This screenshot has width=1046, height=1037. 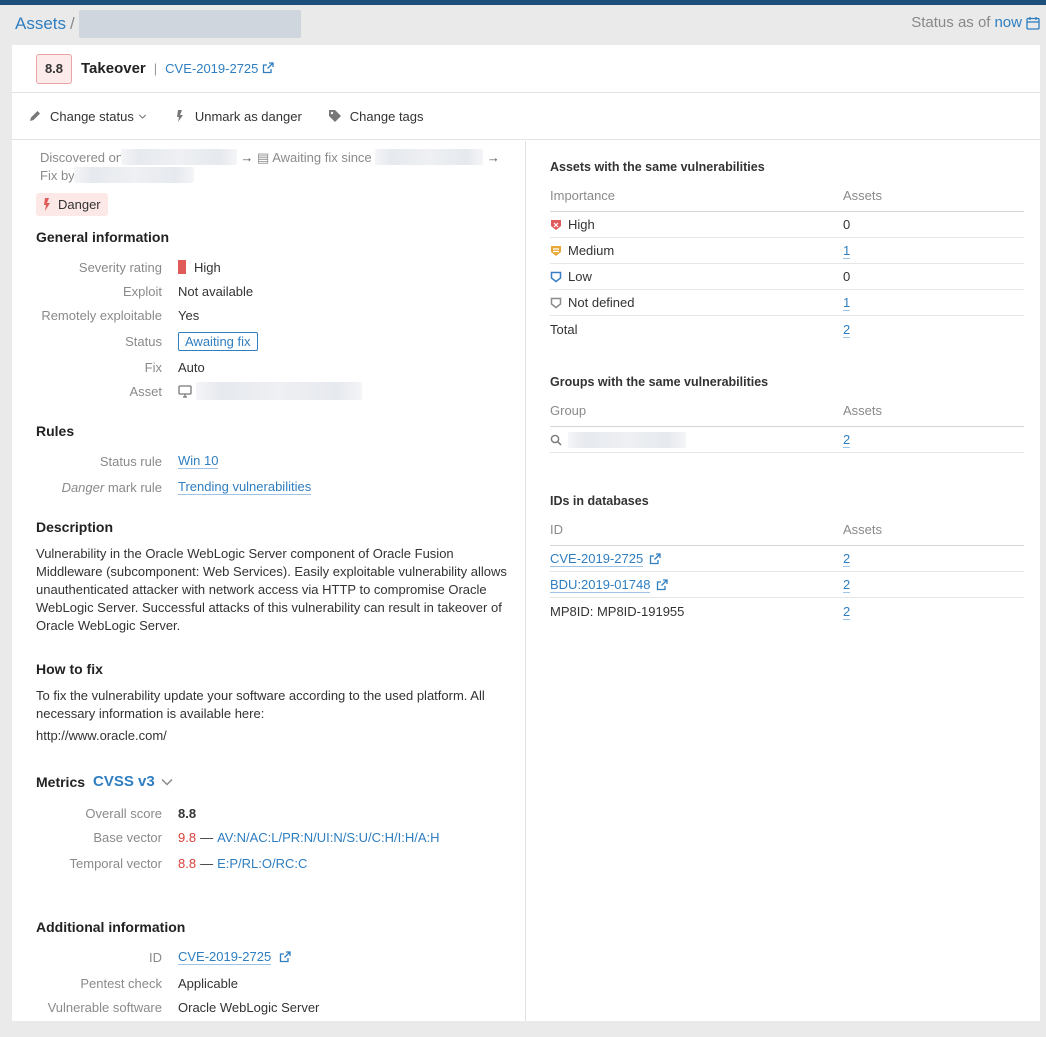 What do you see at coordinates (57, 175) in the screenshot?
I see `fix-by-label: Fix by` at bounding box center [57, 175].